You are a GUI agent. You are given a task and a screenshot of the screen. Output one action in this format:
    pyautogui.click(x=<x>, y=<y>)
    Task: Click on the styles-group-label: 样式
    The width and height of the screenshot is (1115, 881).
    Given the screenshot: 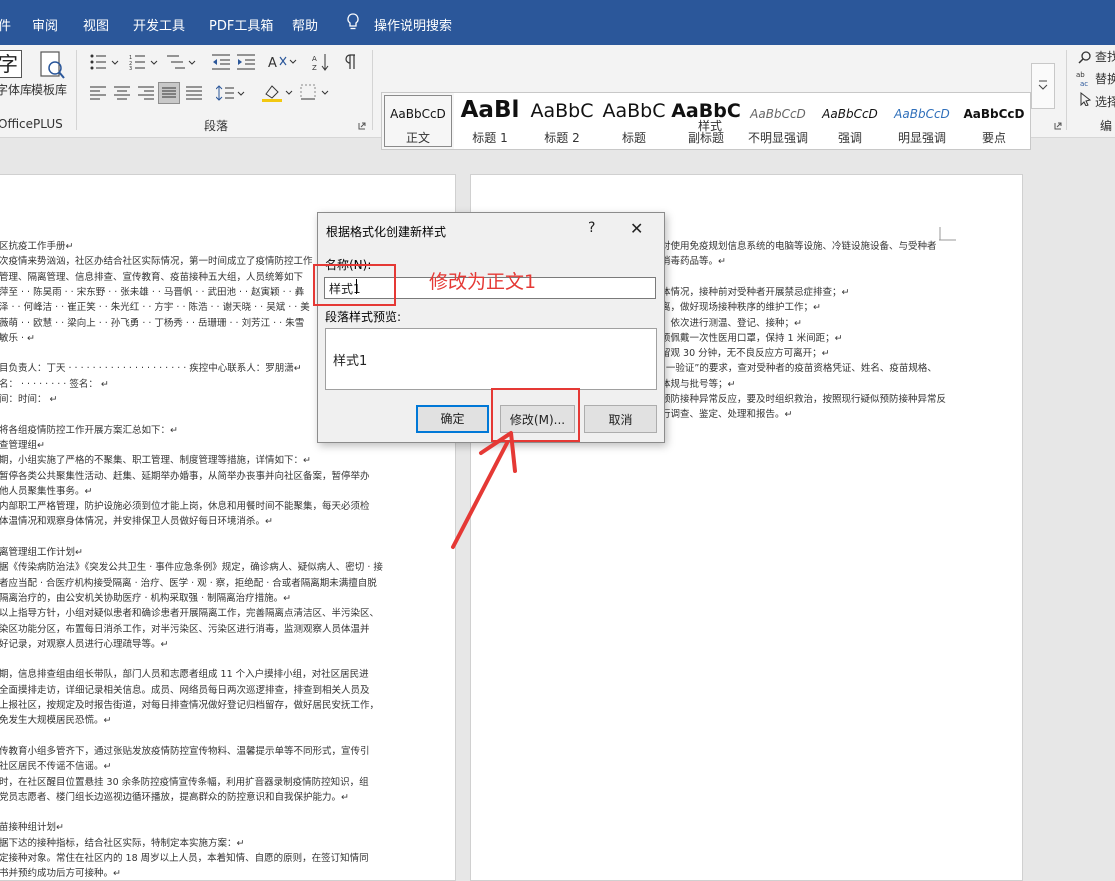 What is the action you would take?
    pyautogui.click(x=710, y=126)
    